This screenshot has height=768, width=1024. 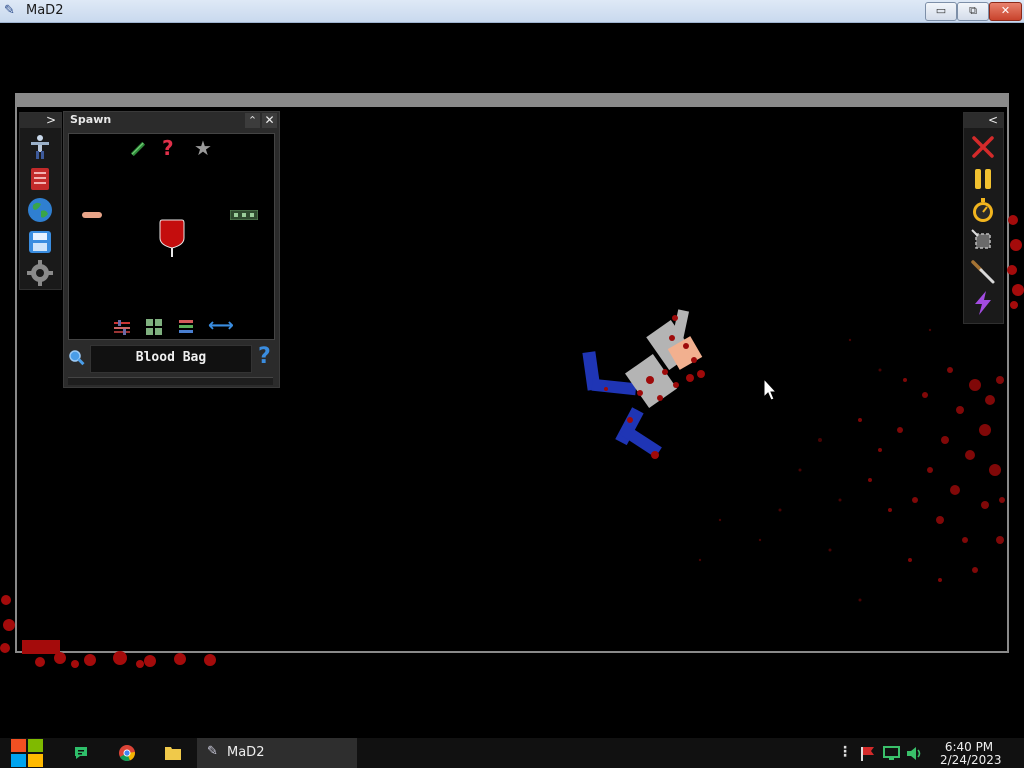 What do you see at coordinates (173, 752) in the screenshot?
I see `folder-icon` at bounding box center [173, 752].